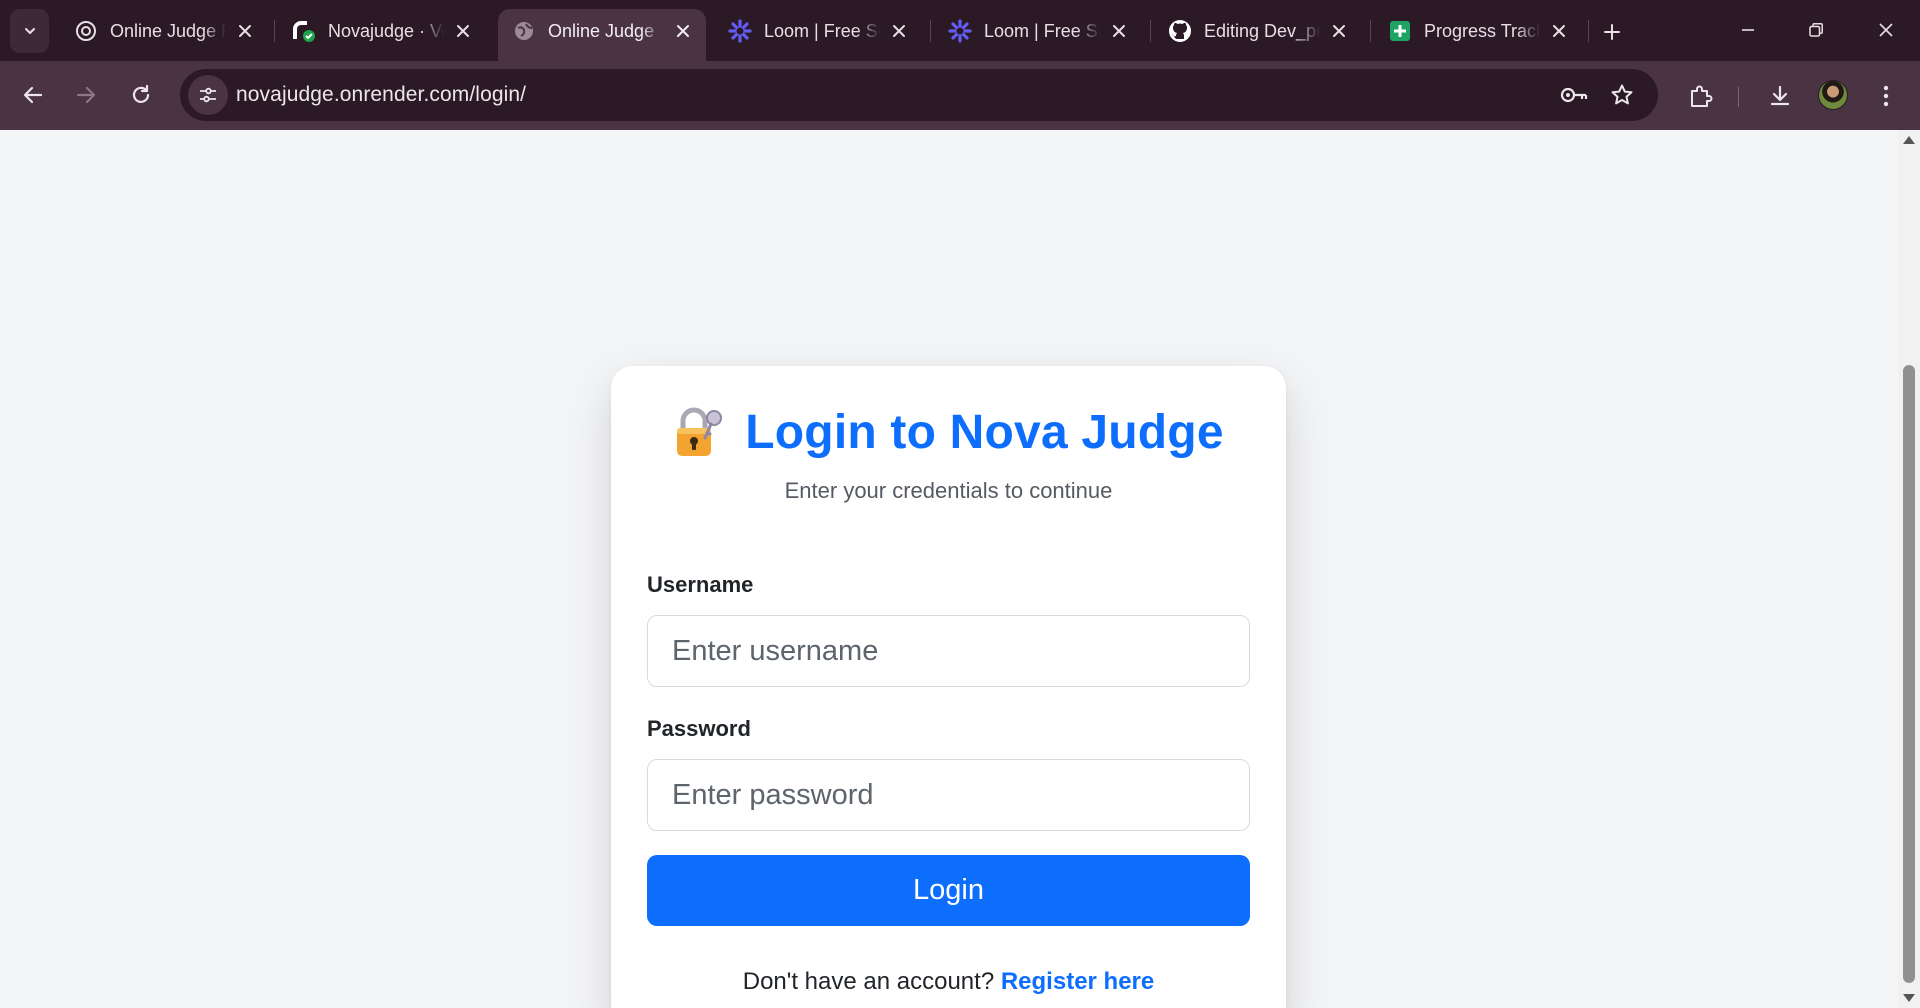 This screenshot has height=1008, width=1920. I want to click on chevron-down-icon, so click(29, 31).